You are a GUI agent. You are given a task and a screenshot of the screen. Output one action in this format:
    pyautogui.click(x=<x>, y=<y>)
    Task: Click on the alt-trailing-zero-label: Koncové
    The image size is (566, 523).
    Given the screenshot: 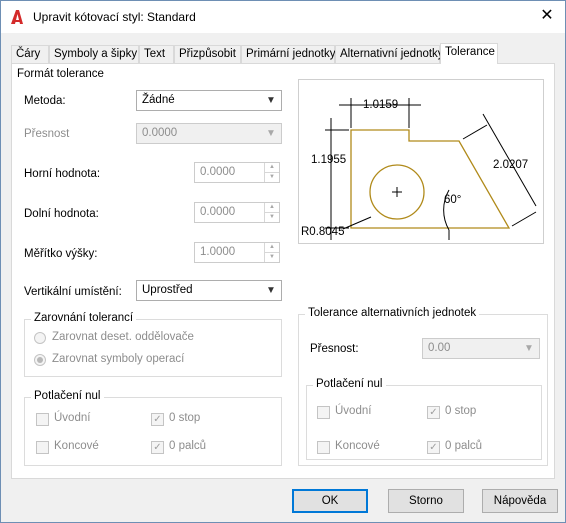 What is the action you would take?
    pyautogui.click(x=357, y=446)
    